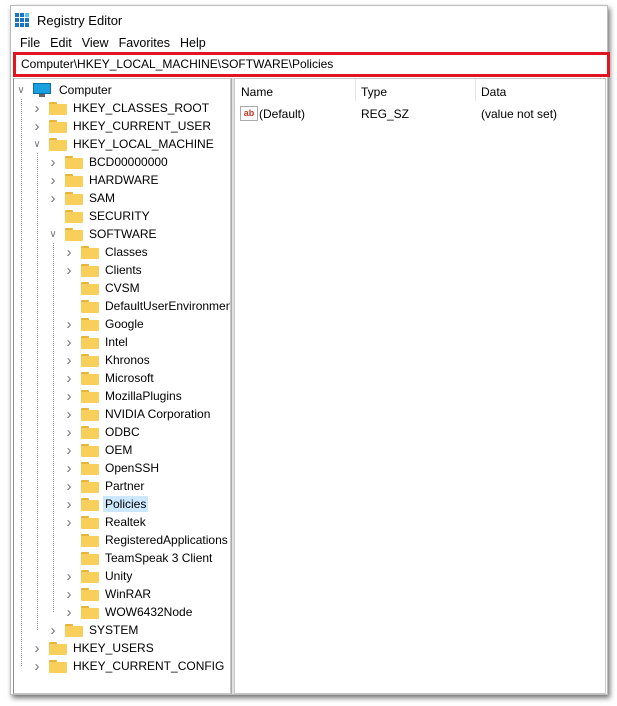 The width and height of the screenshot is (617, 706). What do you see at coordinates (109, 162) in the screenshot?
I see `tree-item: › BCD00000000` at bounding box center [109, 162].